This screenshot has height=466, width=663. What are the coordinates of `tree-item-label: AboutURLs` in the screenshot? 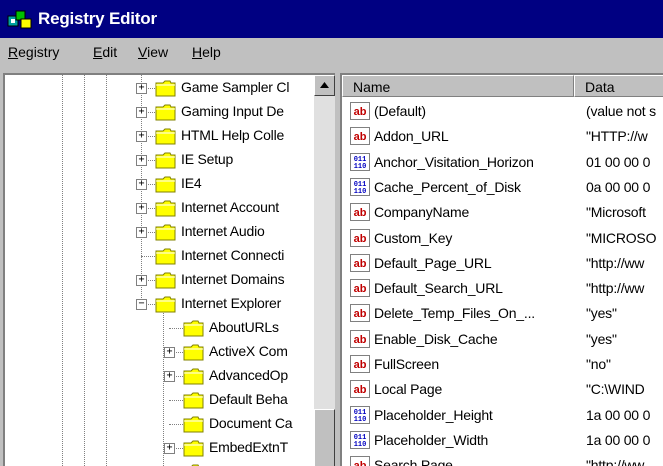 It's located at (244, 327).